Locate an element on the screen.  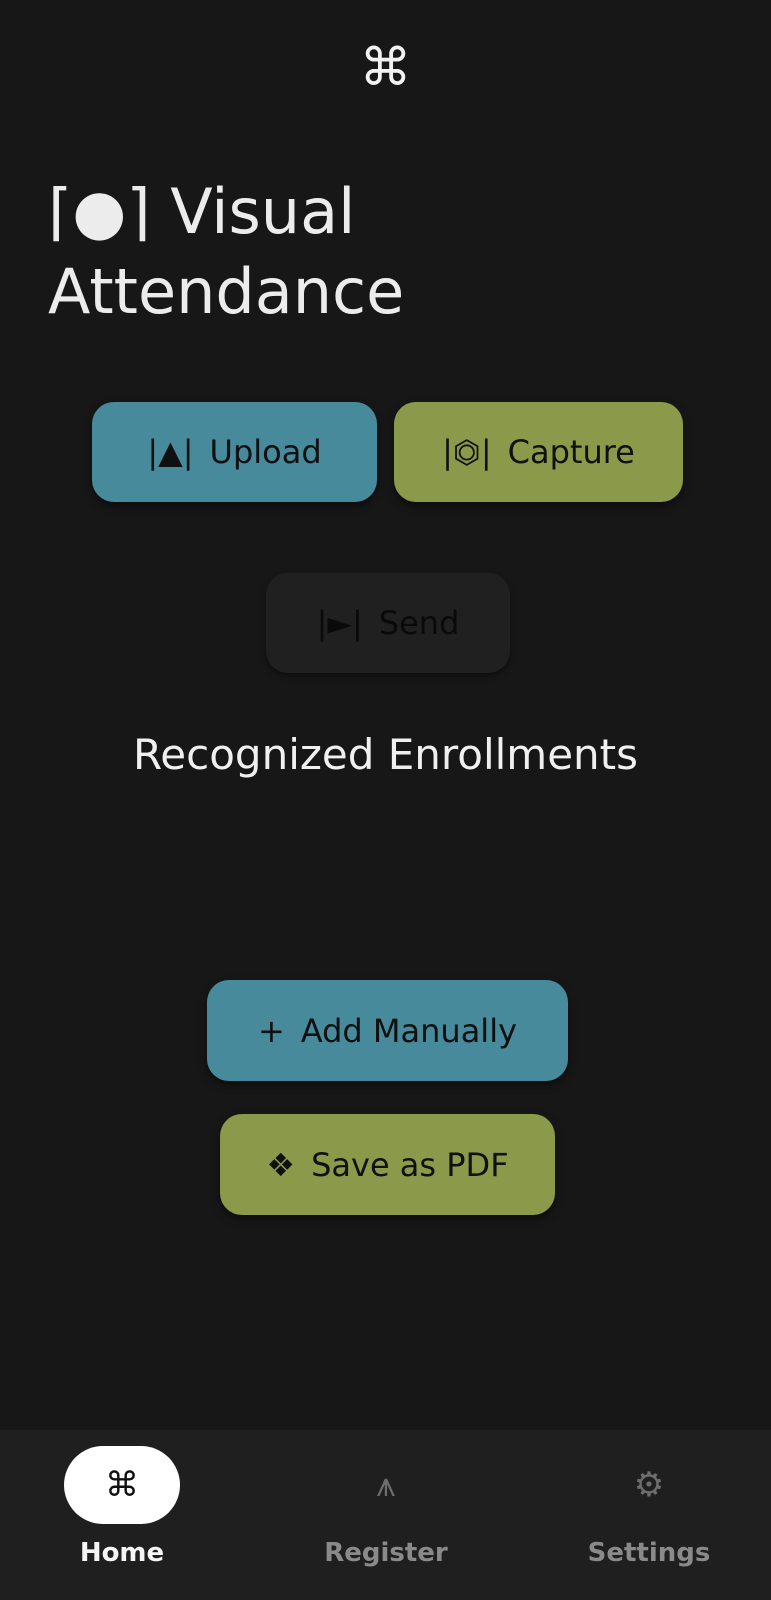
nav-item-home: ⌘ Home is located at coordinates (122, 1516).